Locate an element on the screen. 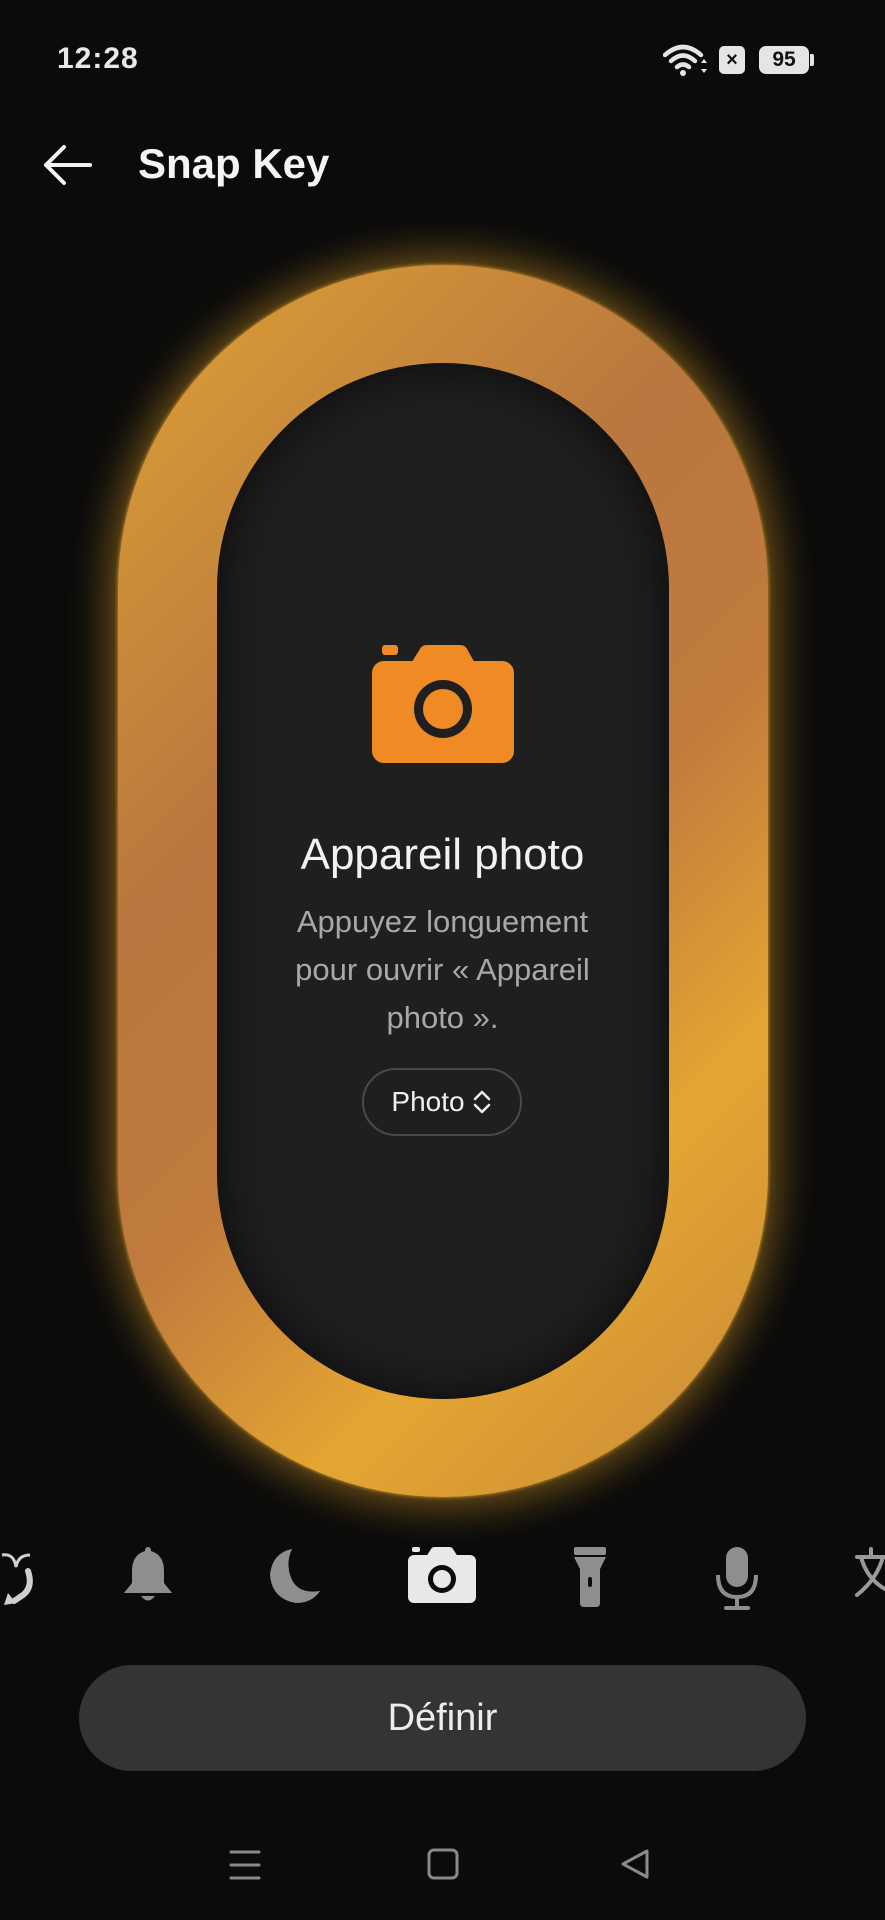 The width and height of the screenshot is (885, 1920). flashlight-icon is located at coordinates (590, 1580).